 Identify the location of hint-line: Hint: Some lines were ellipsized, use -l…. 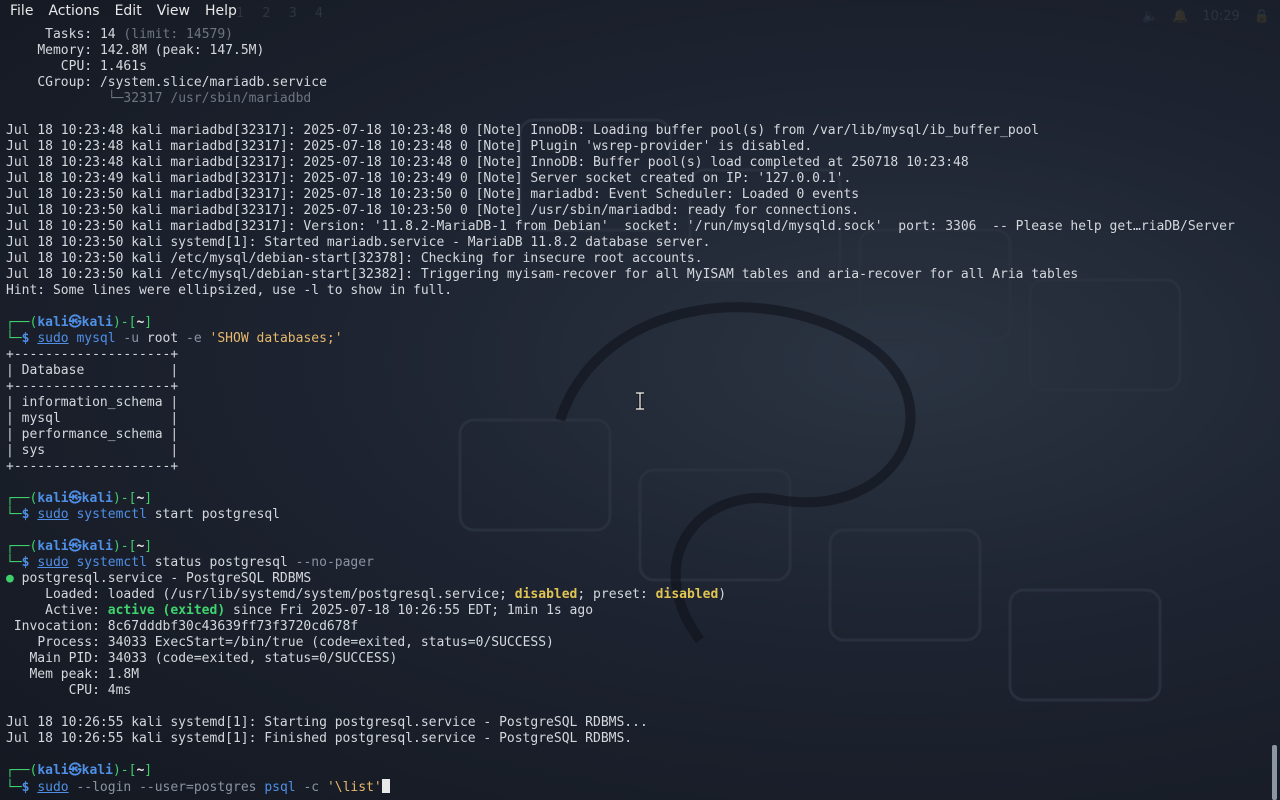
(229, 290).